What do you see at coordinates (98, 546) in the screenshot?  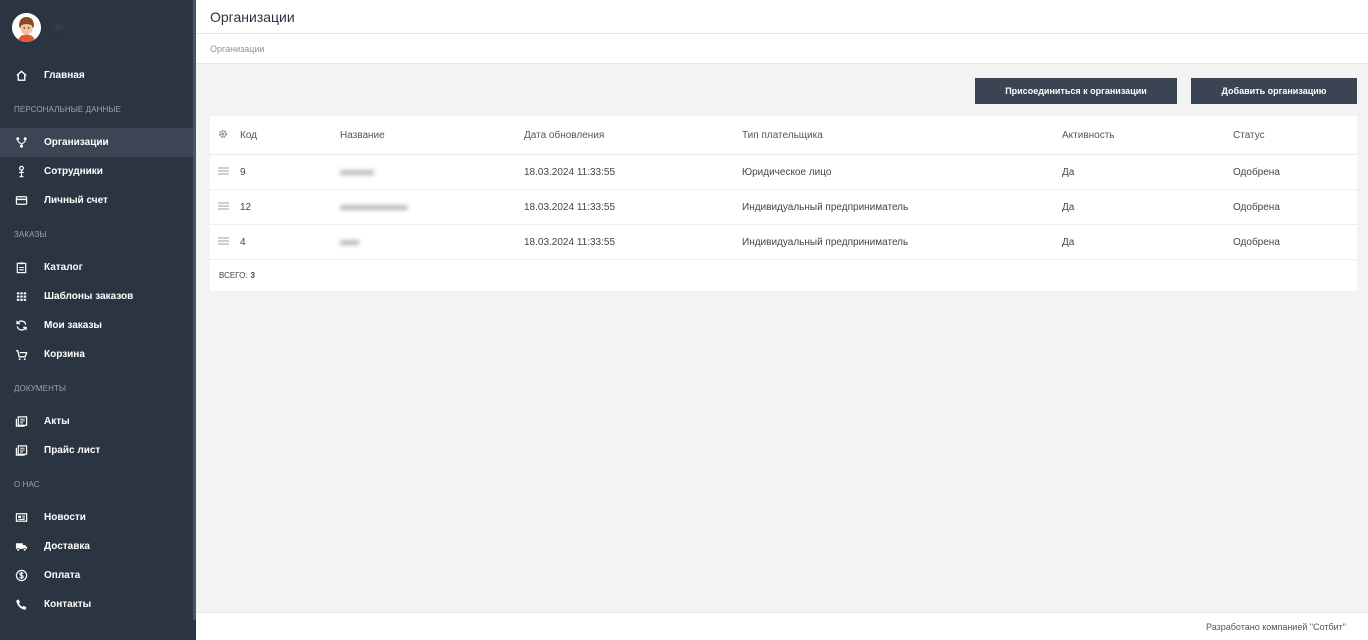 I see `sidebar-item-delivery: Доставка` at bounding box center [98, 546].